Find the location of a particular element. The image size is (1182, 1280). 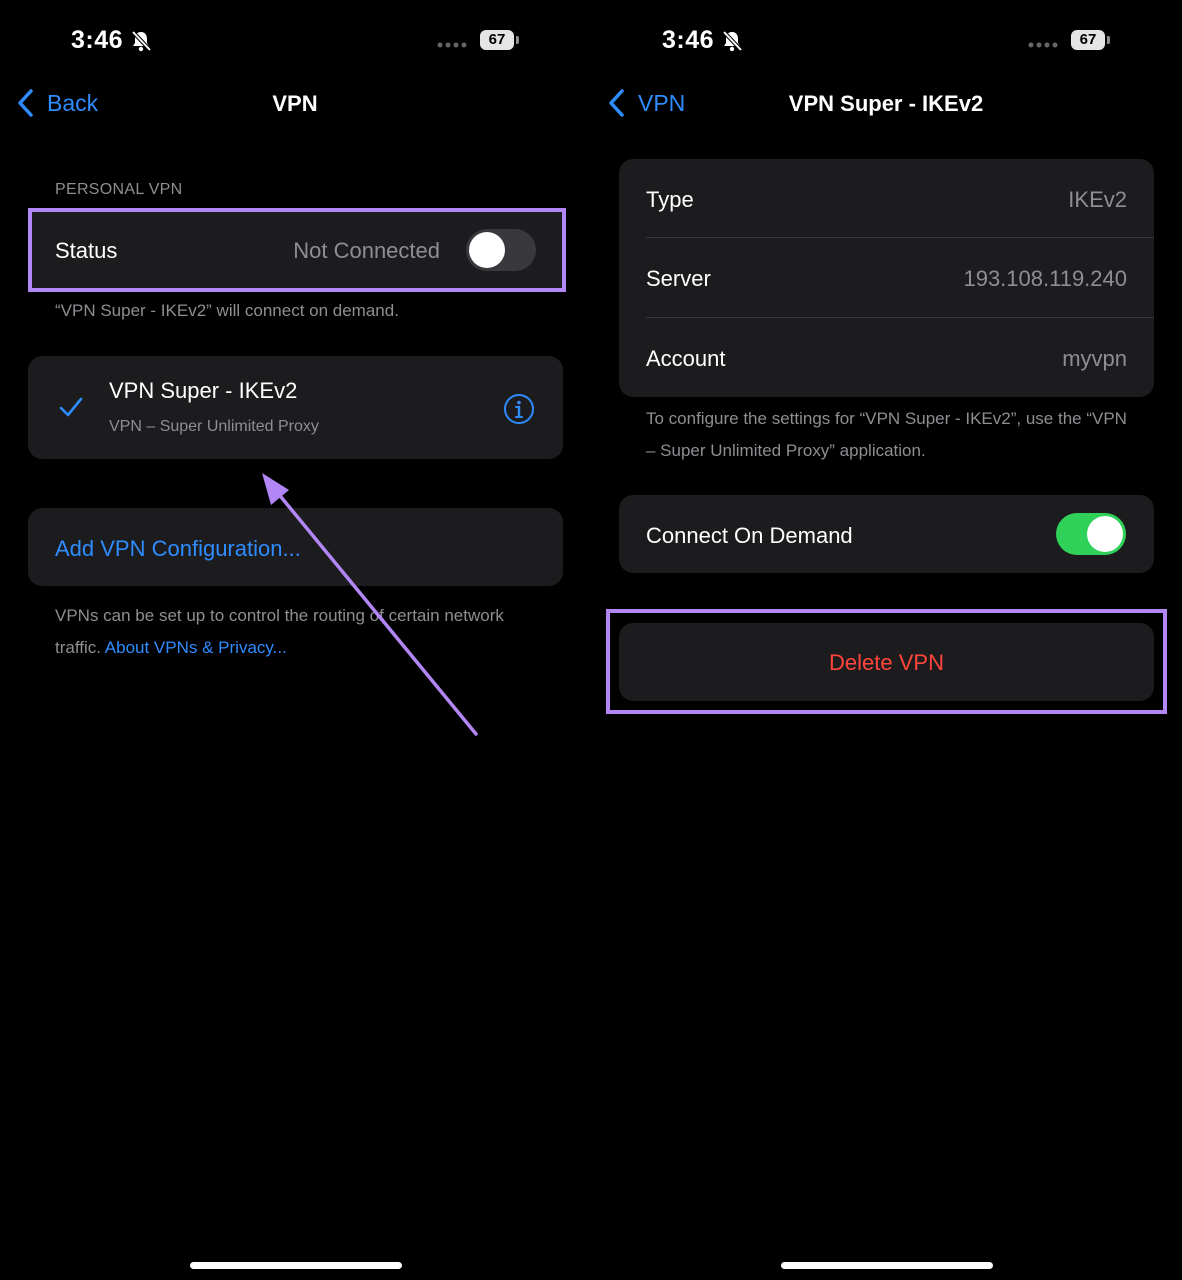

detail-row-account: Account myvpn is located at coordinates (886, 357).